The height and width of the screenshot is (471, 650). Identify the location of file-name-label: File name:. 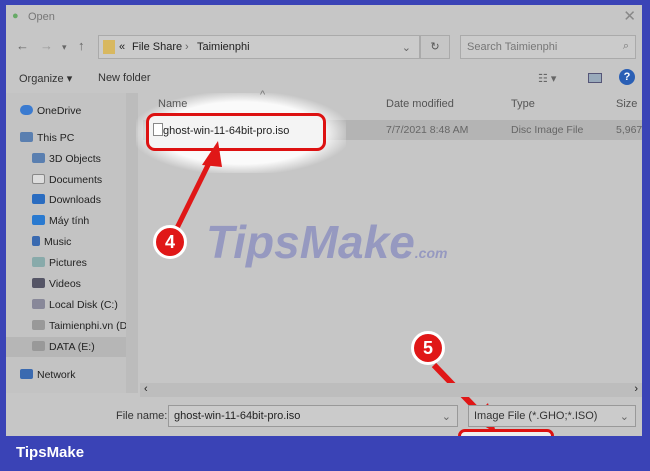
(142, 416).